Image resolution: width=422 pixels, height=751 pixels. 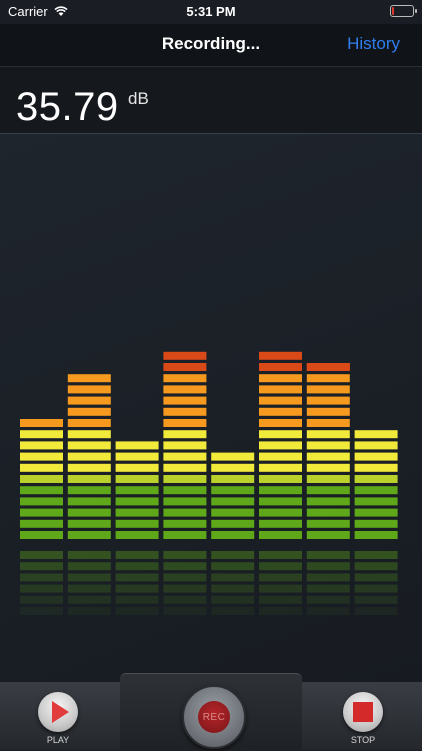 I want to click on battery-icon, so click(x=403, y=11).